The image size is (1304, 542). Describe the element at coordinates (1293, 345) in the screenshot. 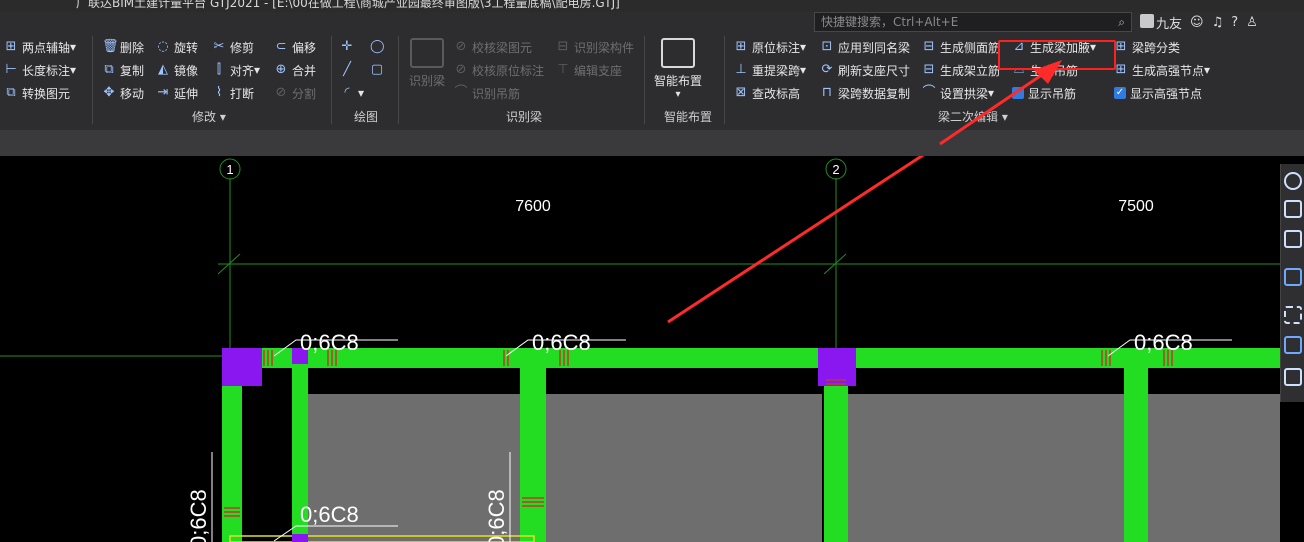

I see `box-icon` at that location.